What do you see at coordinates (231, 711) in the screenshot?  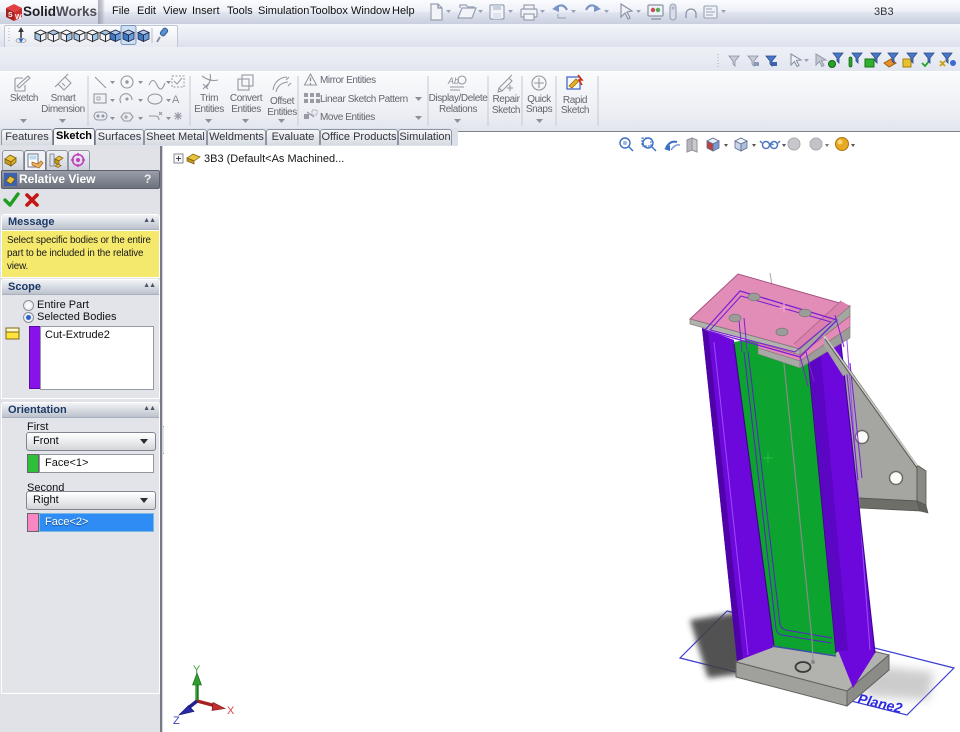 I see `svg-text: X` at bounding box center [231, 711].